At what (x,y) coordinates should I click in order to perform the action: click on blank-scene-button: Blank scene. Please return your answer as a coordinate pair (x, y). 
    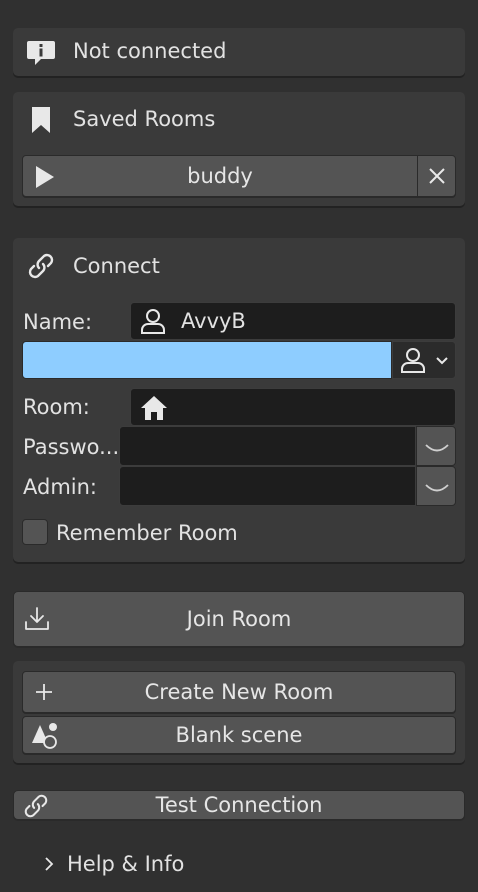
    Looking at the image, I should click on (239, 735).